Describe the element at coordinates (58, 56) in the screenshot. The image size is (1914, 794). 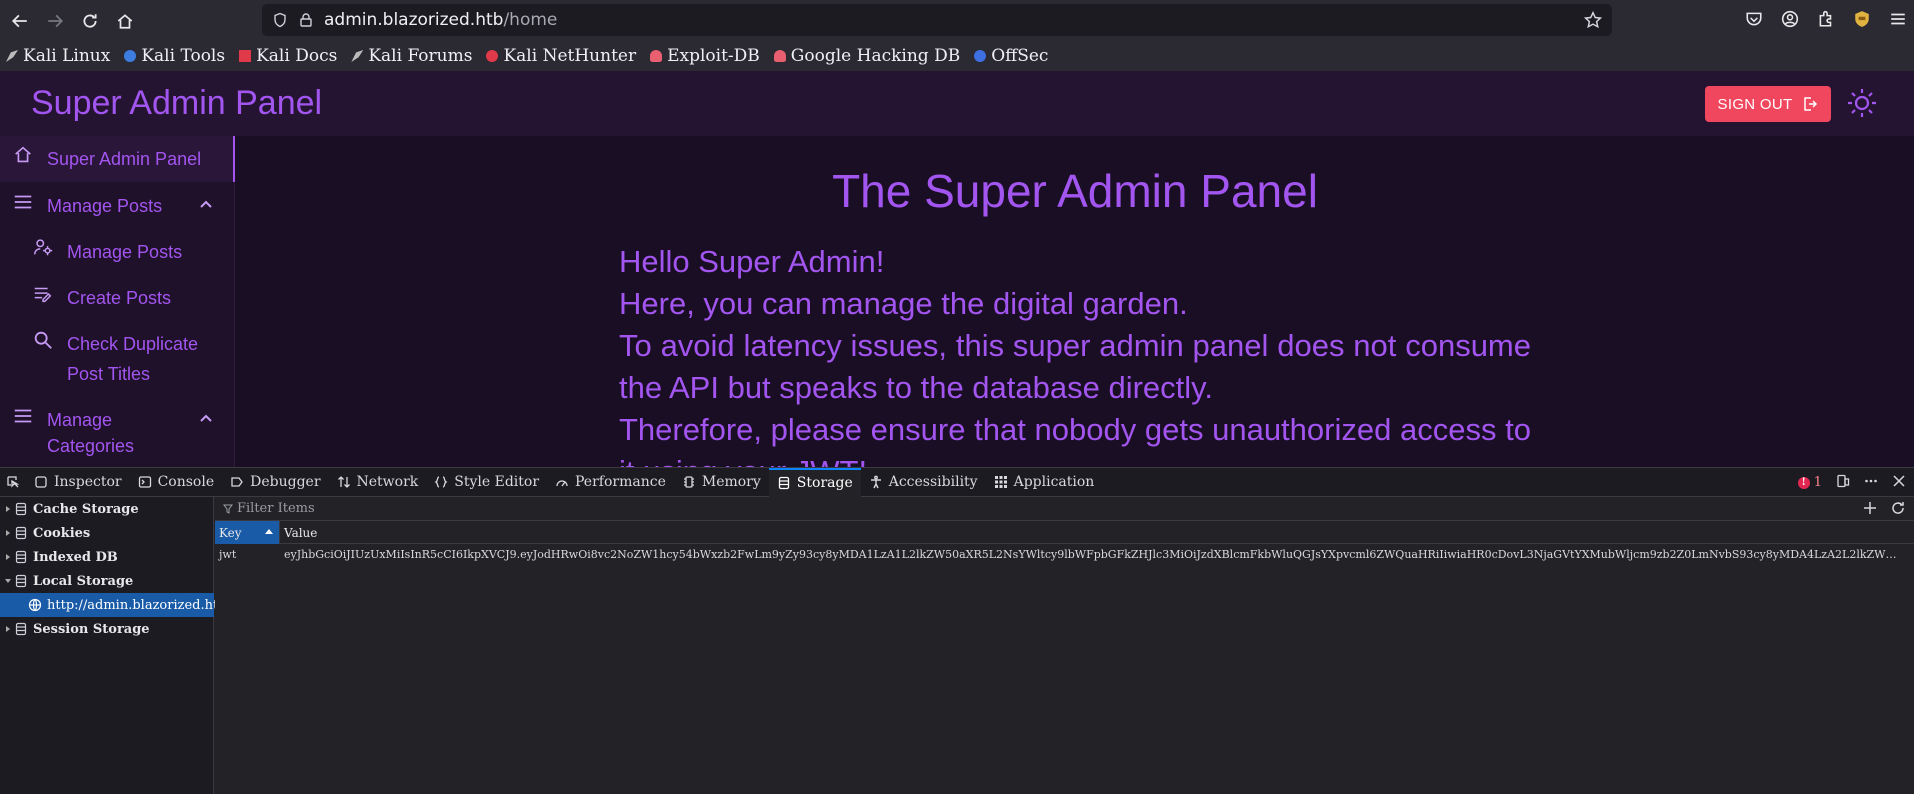
I see `bookmark-kali-linux: Kali Linux` at that location.